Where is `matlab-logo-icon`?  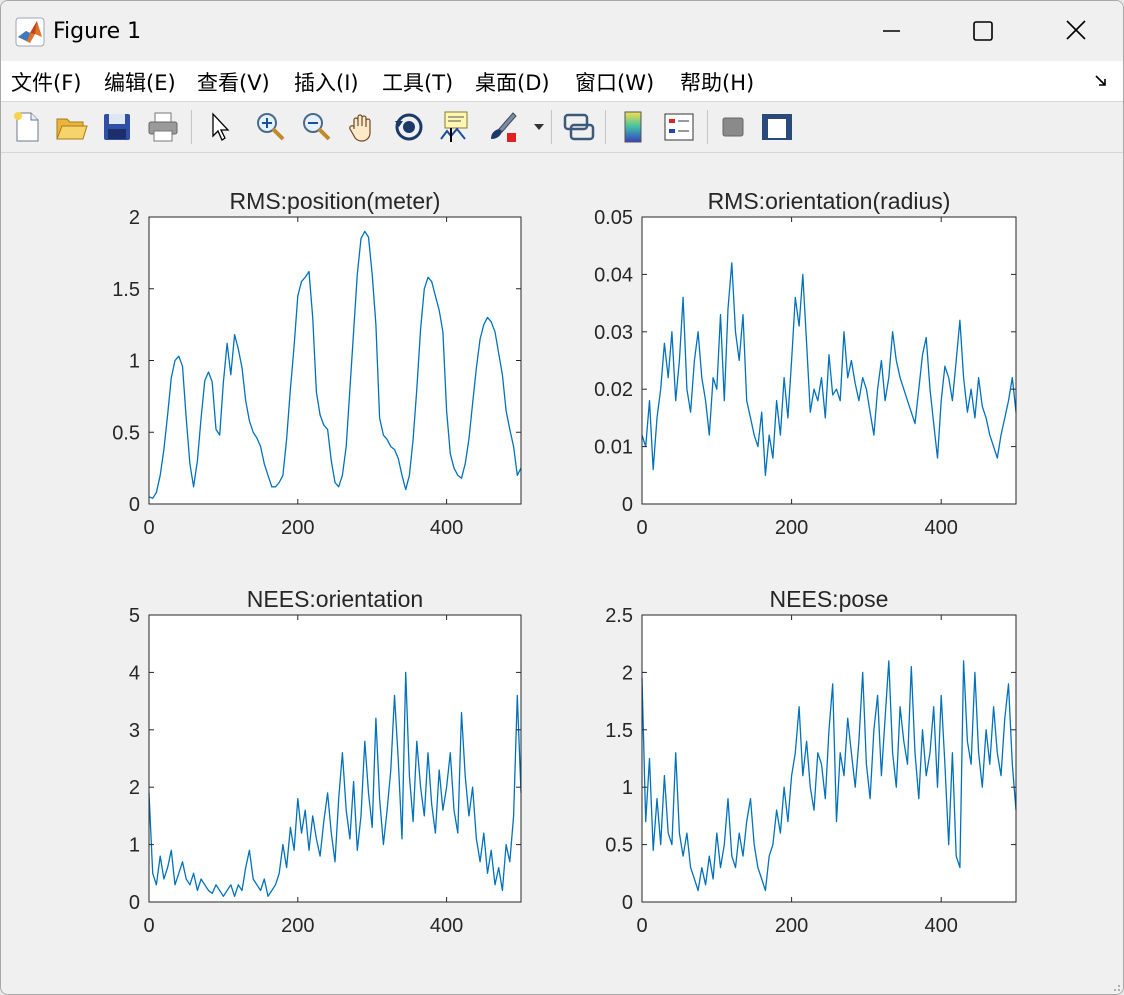 matlab-logo-icon is located at coordinates (30, 32).